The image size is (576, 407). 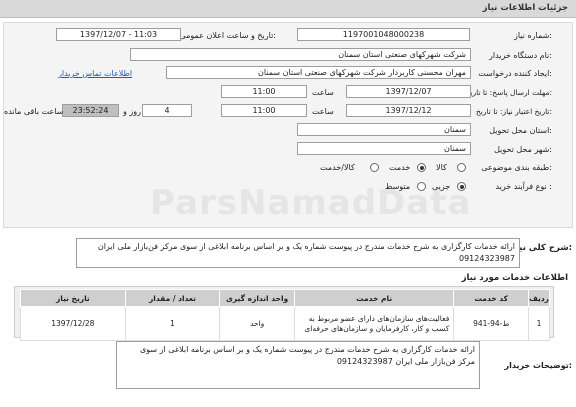 I want to click on process-option-minor: جزیی, so click(x=441, y=186).